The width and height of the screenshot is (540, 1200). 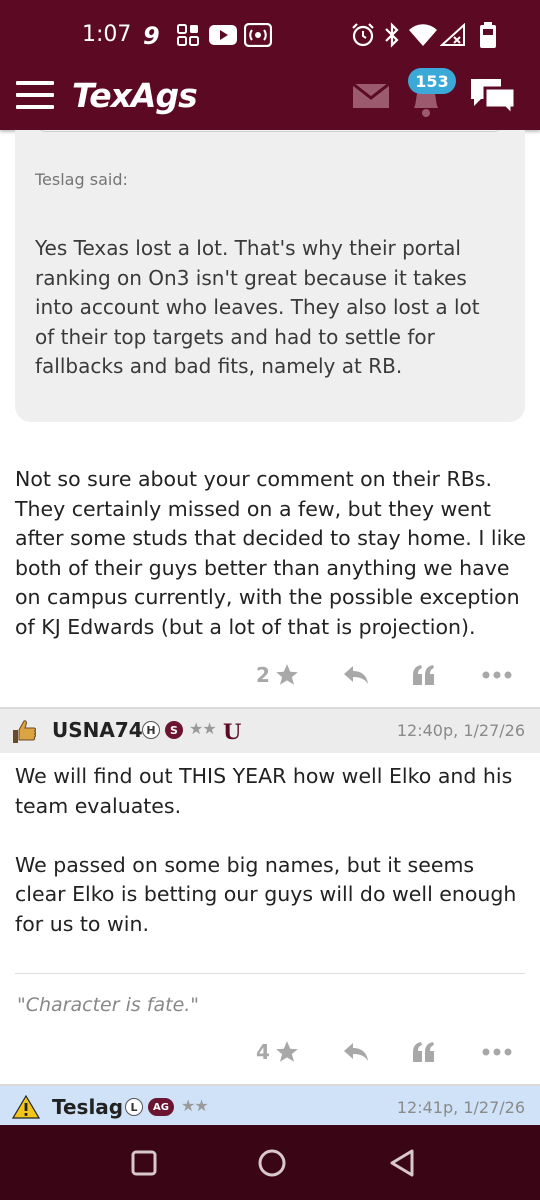 I want to click on wifi-icon, so click(x=423, y=35).